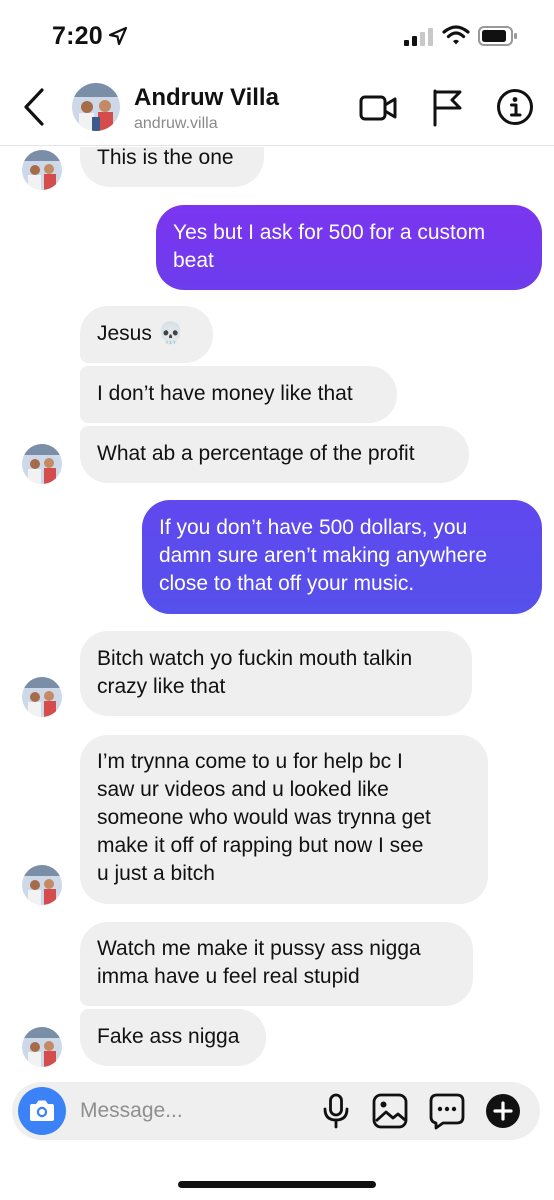 The width and height of the screenshot is (554, 1200). Describe the element at coordinates (349, 247) in the screenshot. I see `outgoing-message: Yes but I ask for 500 for a custom beat` at that location.